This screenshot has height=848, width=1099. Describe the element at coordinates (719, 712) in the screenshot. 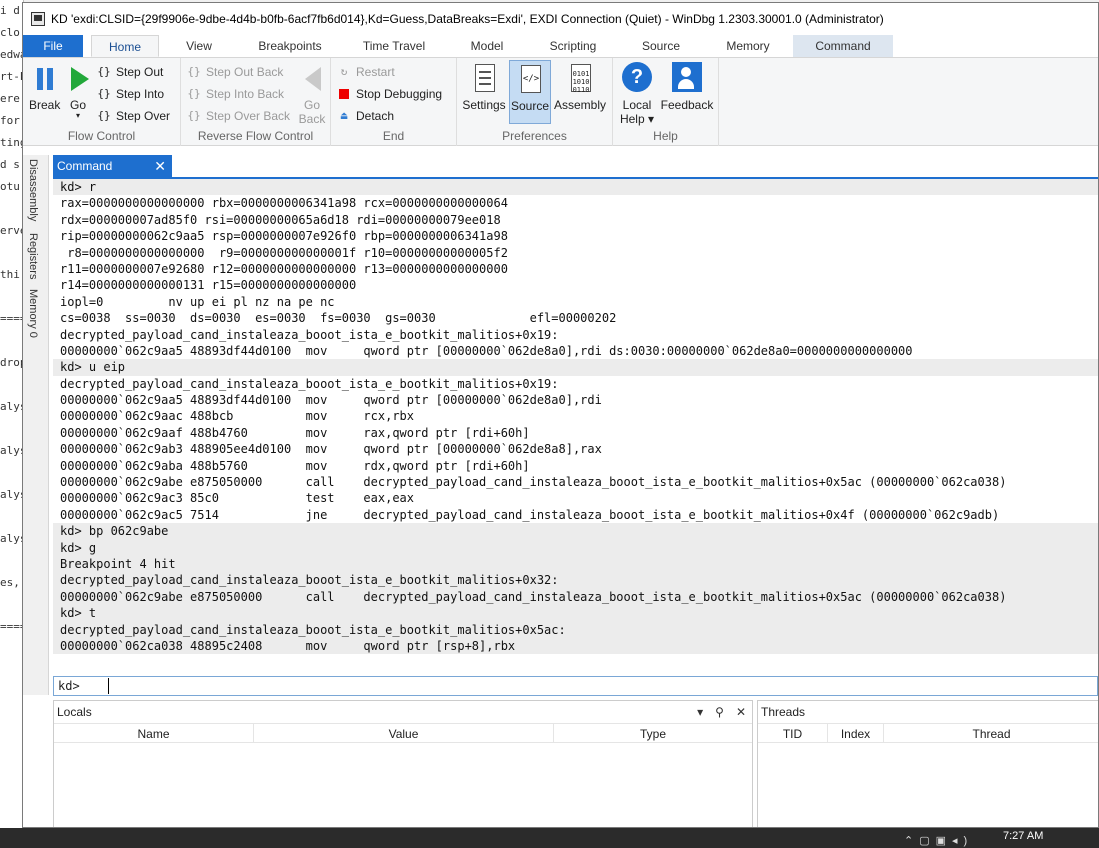

I see `pin-icon: ⚲` at that location.